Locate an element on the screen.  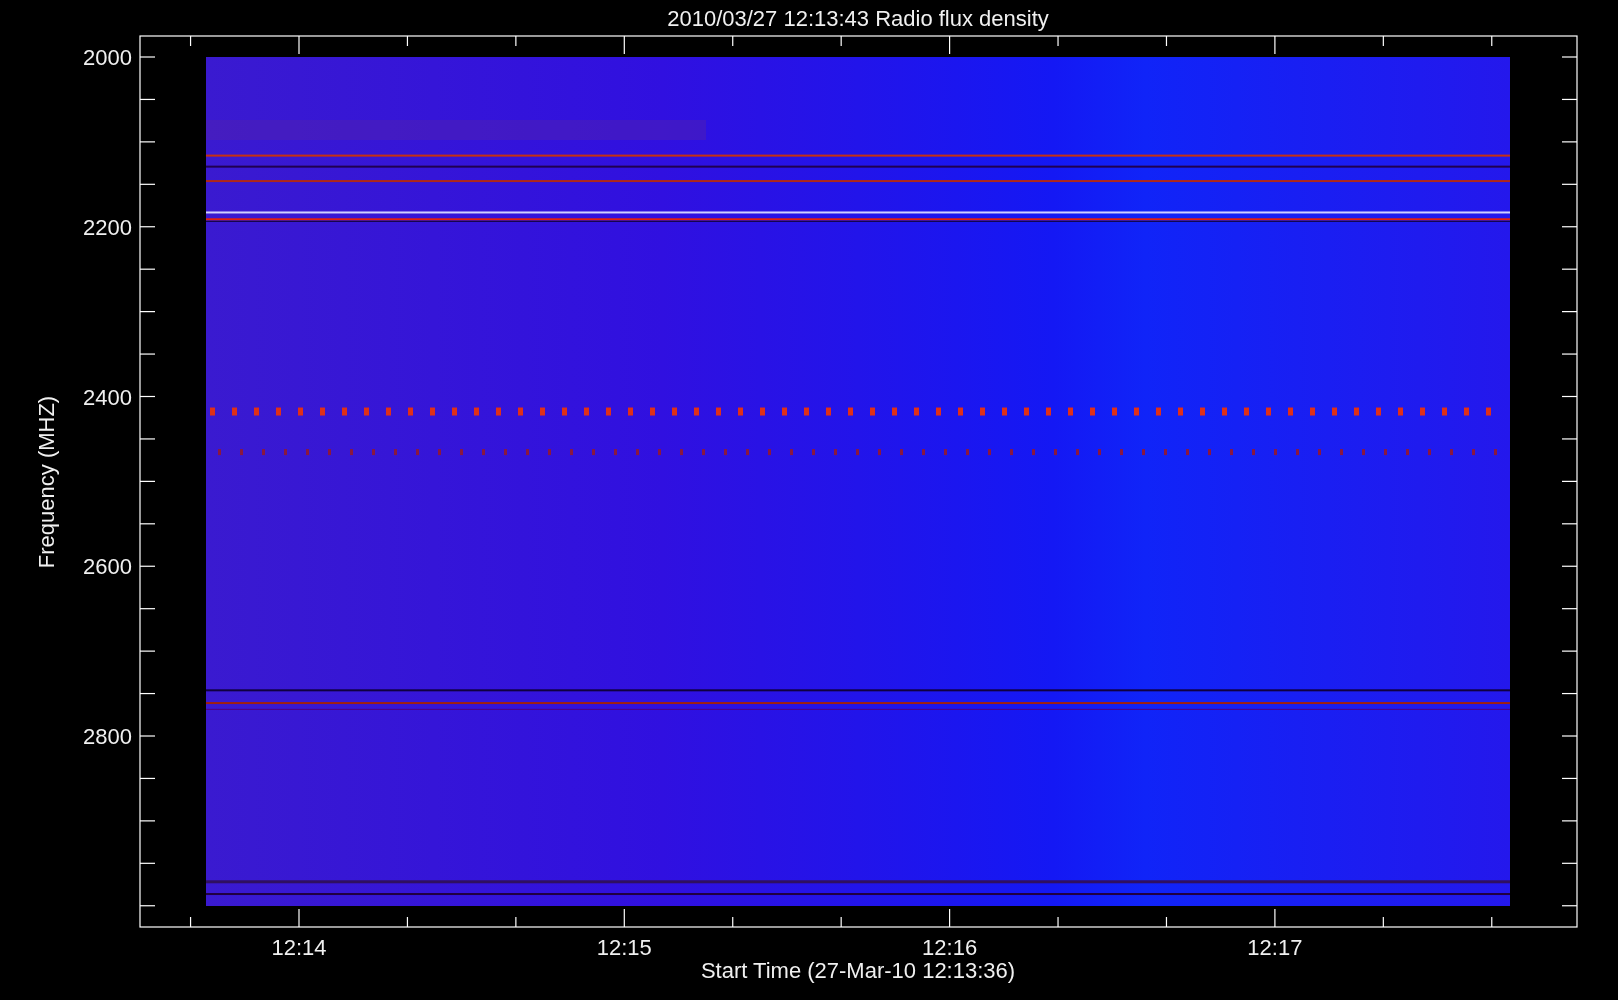
x-tick-label: 12:16 is located at coordinates (950, 947).